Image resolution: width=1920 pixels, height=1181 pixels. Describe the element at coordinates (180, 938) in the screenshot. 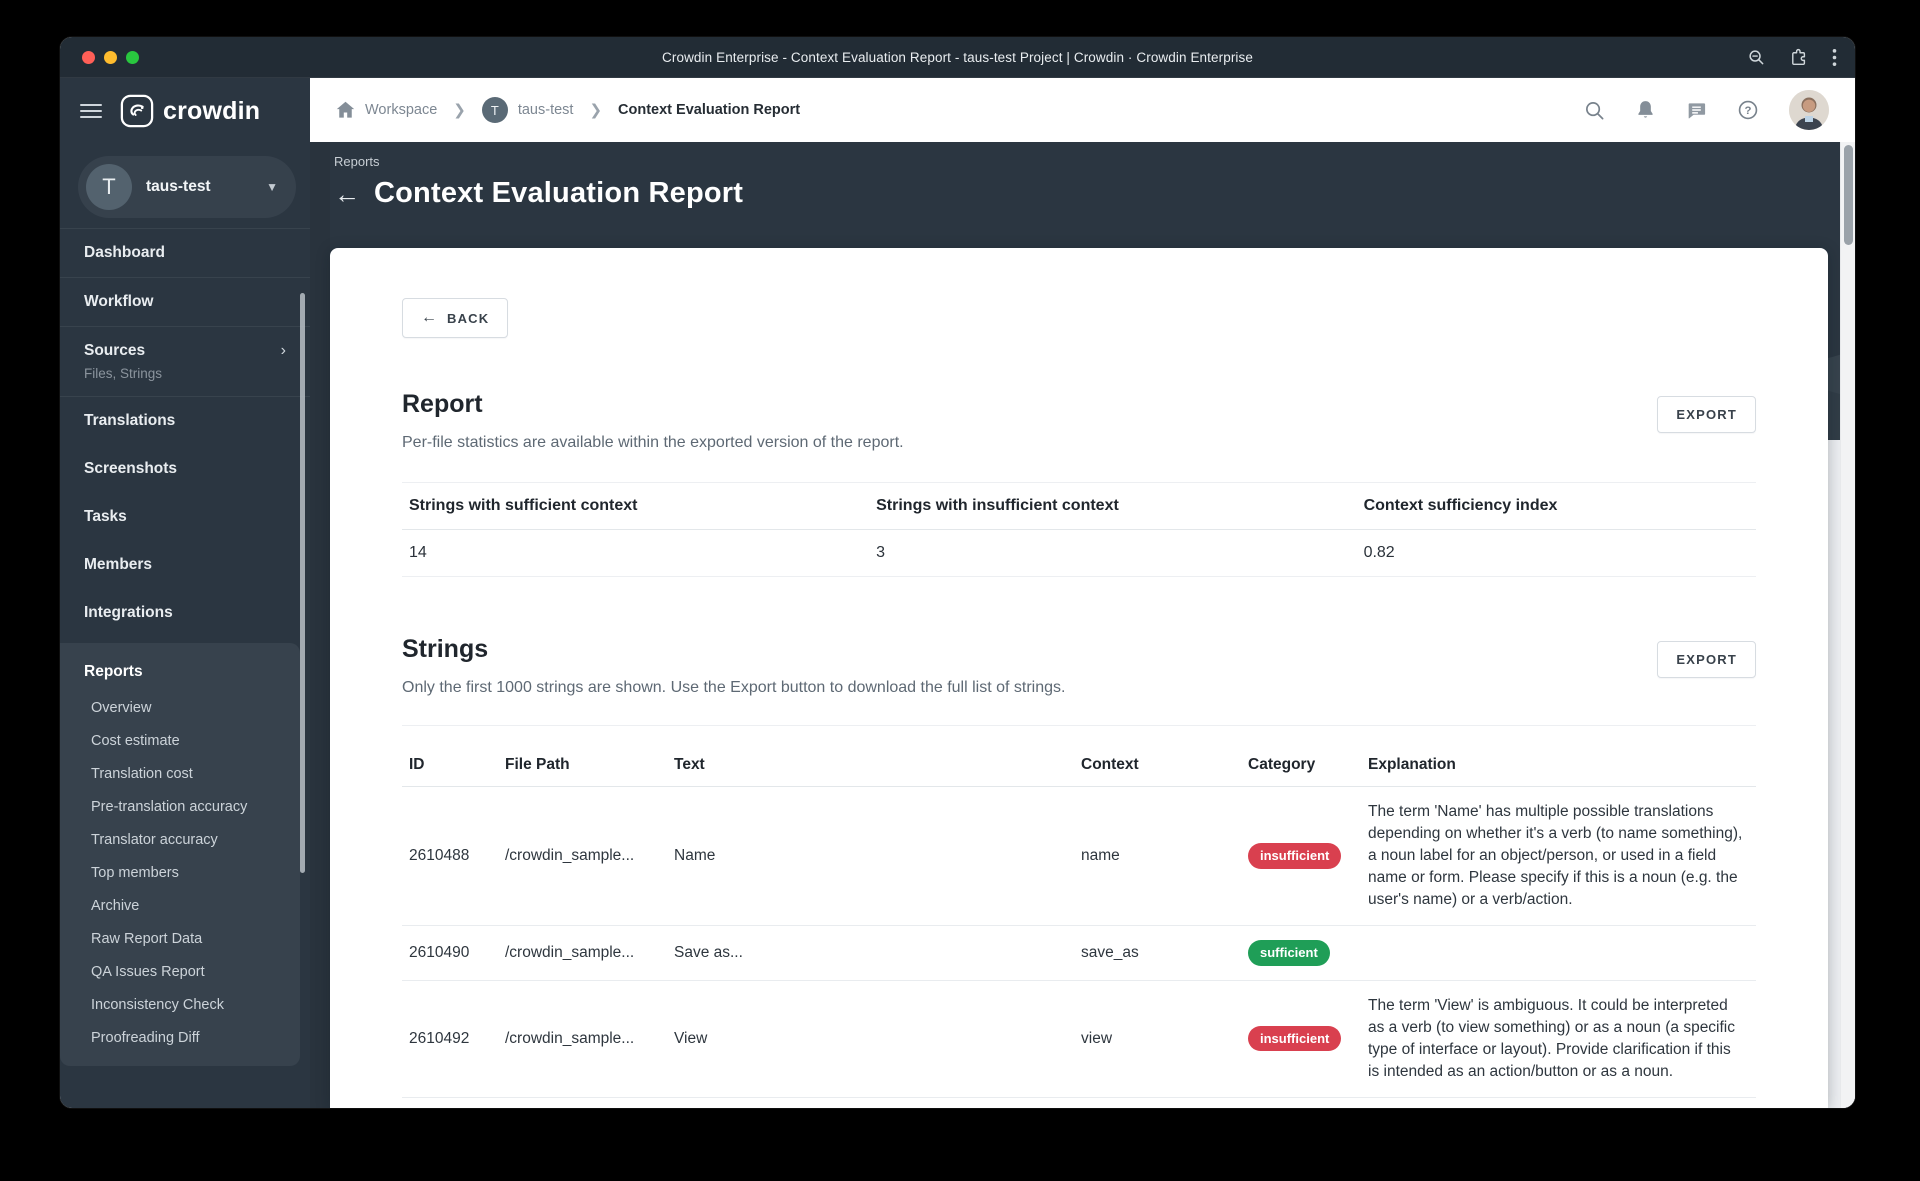

I see `sidebar-item-raw-report-data: Raw Report Data` at that location.